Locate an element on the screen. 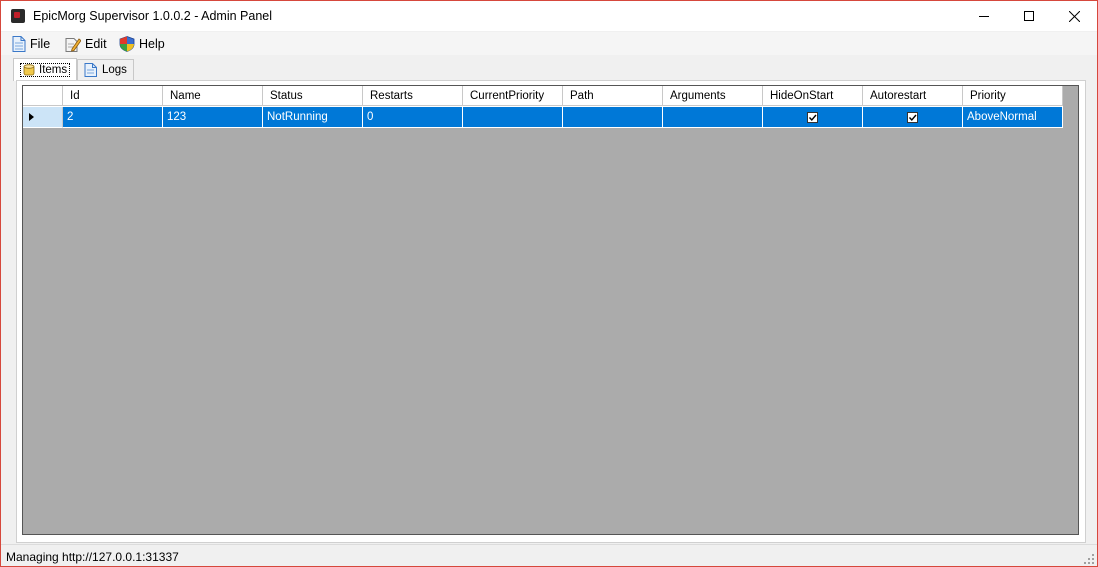 This screenshot has width=1098, height=567. tab-items-focus: Items is located at coordinates (45, 70).